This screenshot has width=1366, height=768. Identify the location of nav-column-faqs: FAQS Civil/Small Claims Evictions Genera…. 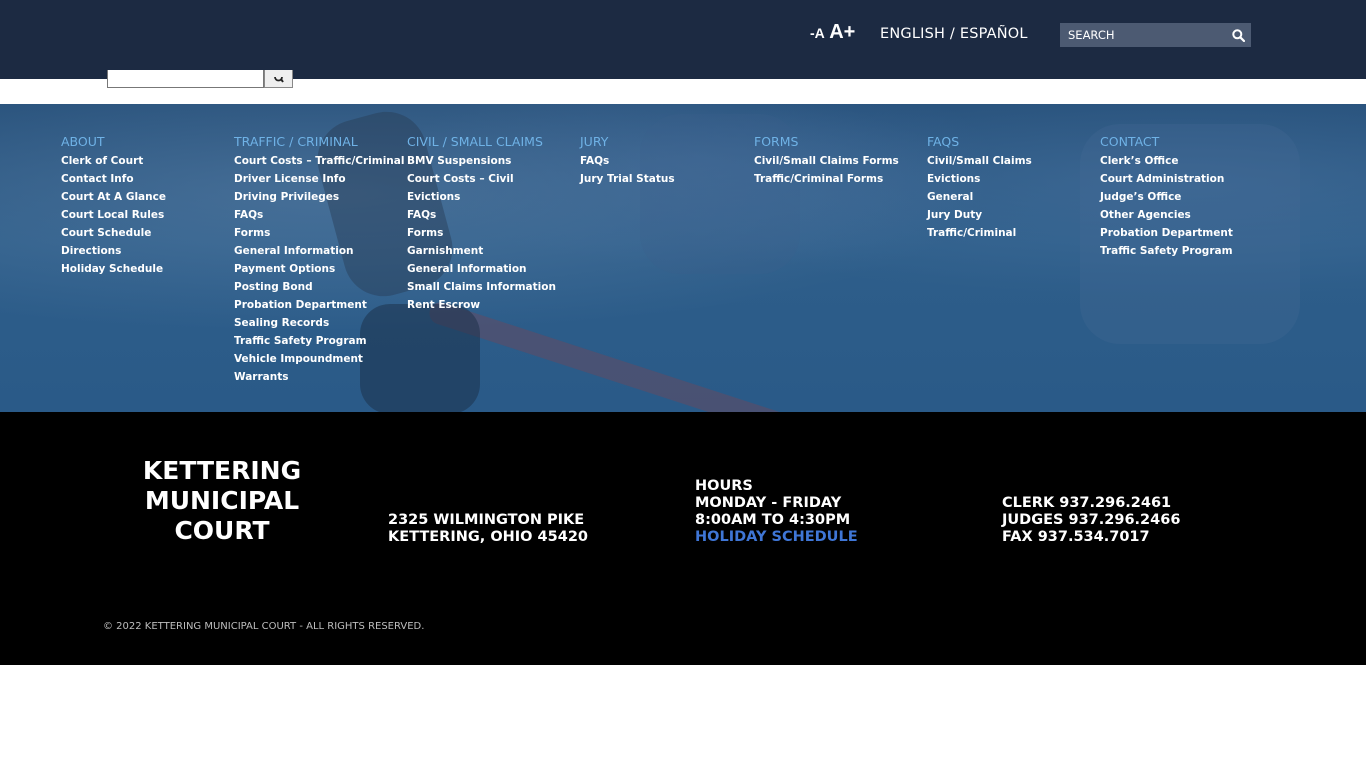
(979, 188).